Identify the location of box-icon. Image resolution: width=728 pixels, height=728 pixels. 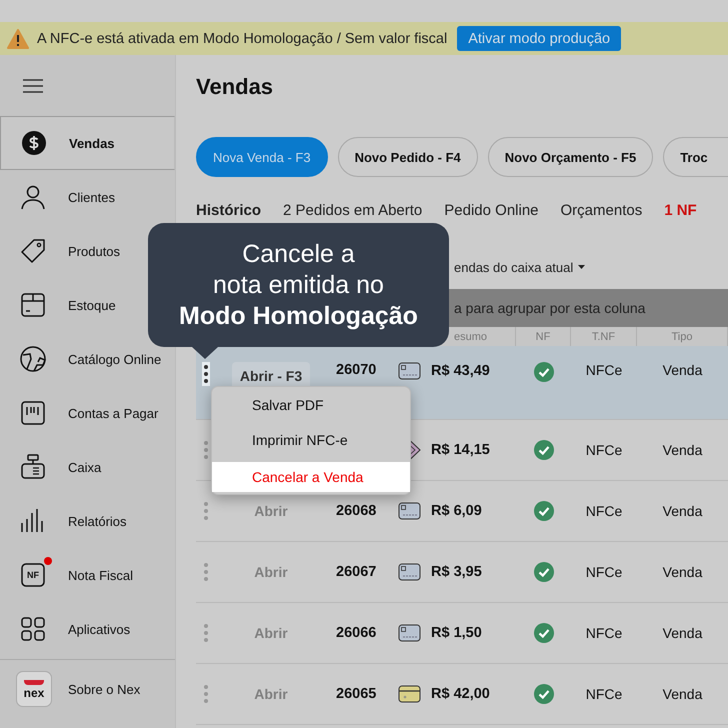
(33, 305).